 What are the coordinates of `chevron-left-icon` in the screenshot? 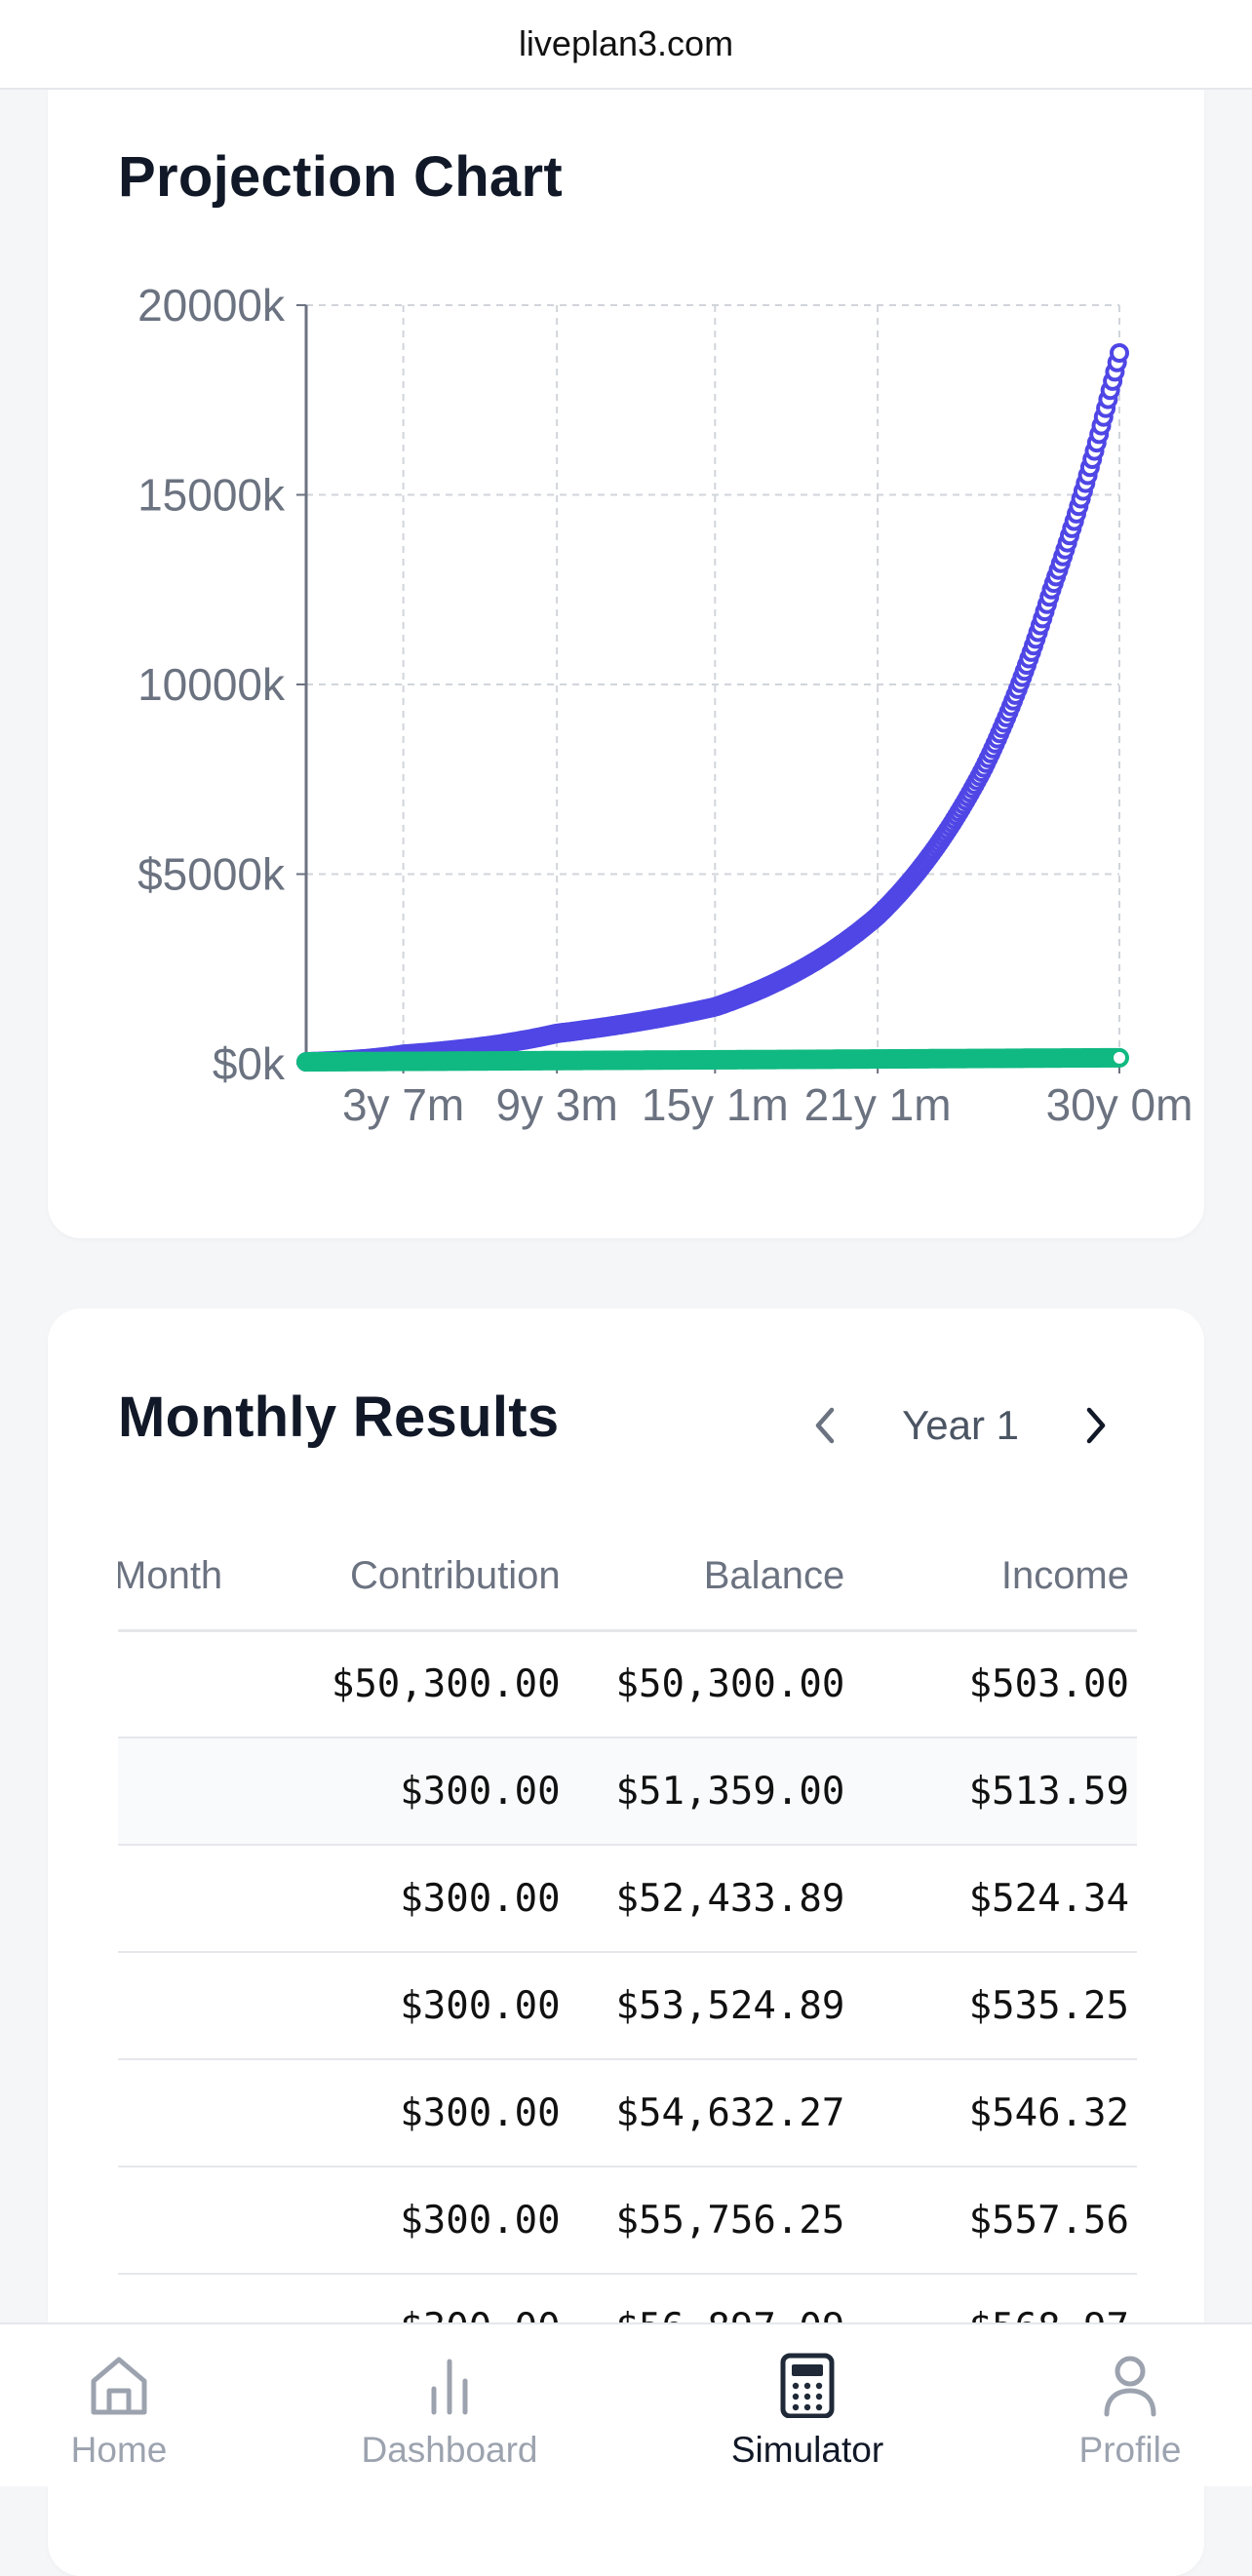 It's located at (825, 1425).